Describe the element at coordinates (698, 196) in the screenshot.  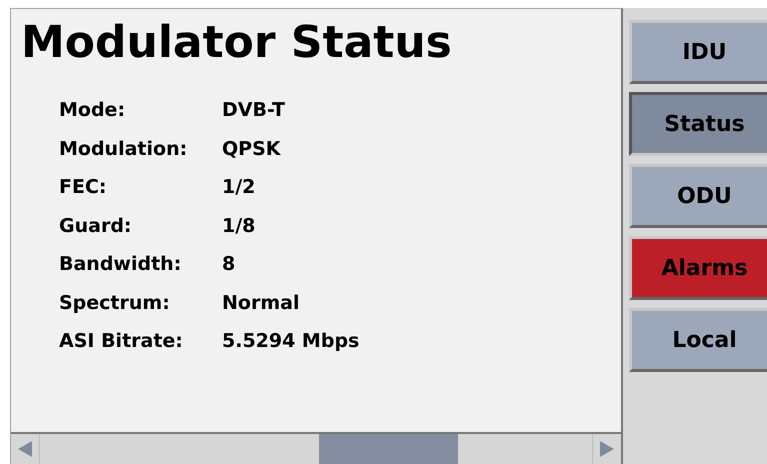
I see `nav-button: ODU` at that location.